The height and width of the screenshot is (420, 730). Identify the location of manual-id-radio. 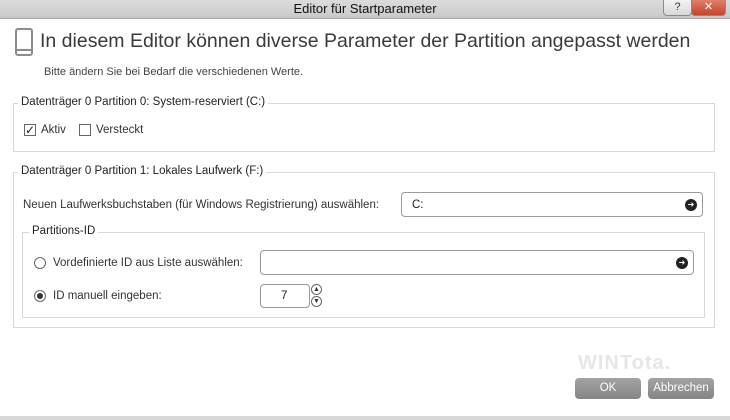
(40, 296).